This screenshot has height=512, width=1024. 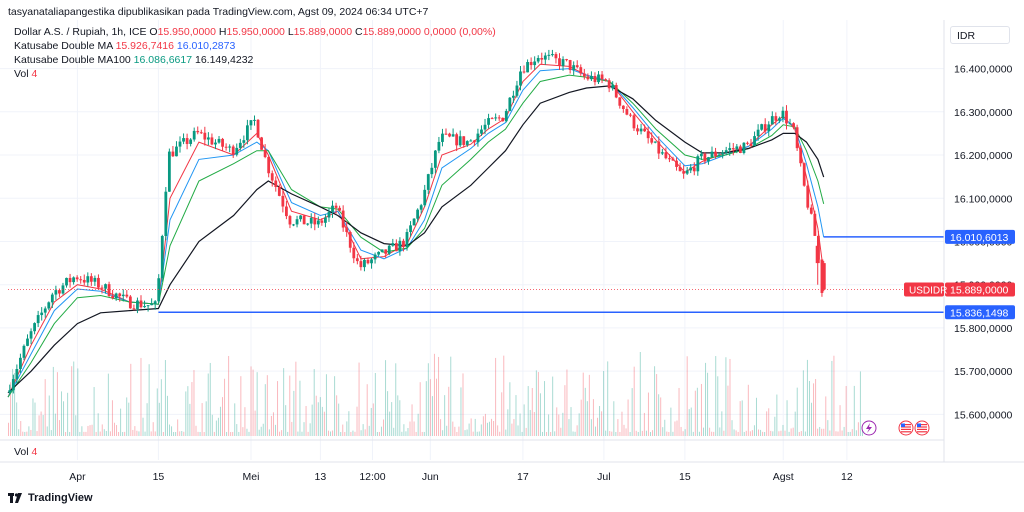 I want to click on x-tick-label: 12, so click(x=847, y=477).